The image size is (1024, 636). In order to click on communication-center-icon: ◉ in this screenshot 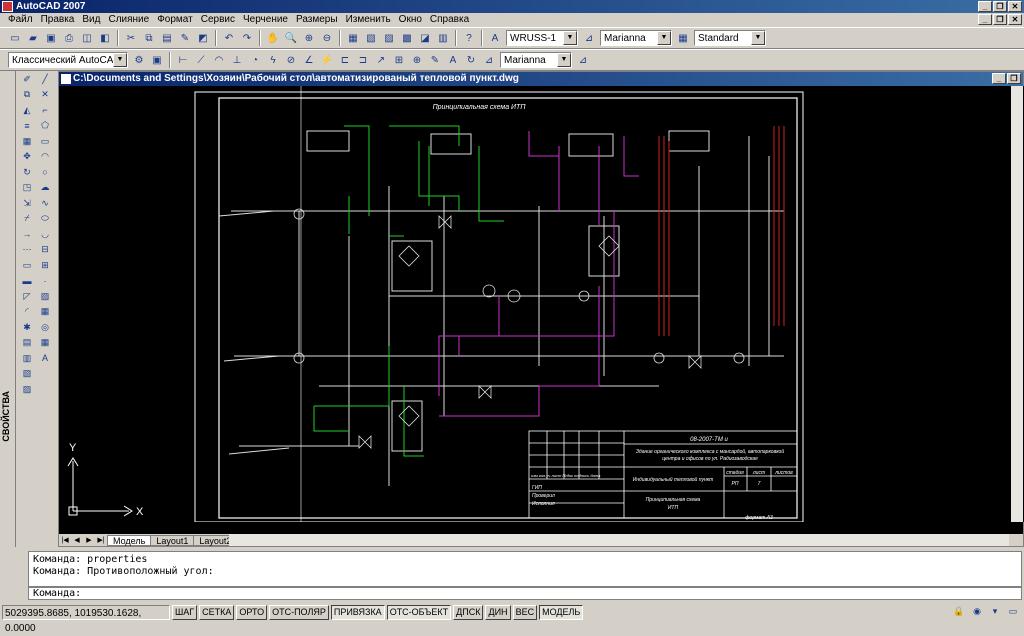, I will do `click(977, 611)`.